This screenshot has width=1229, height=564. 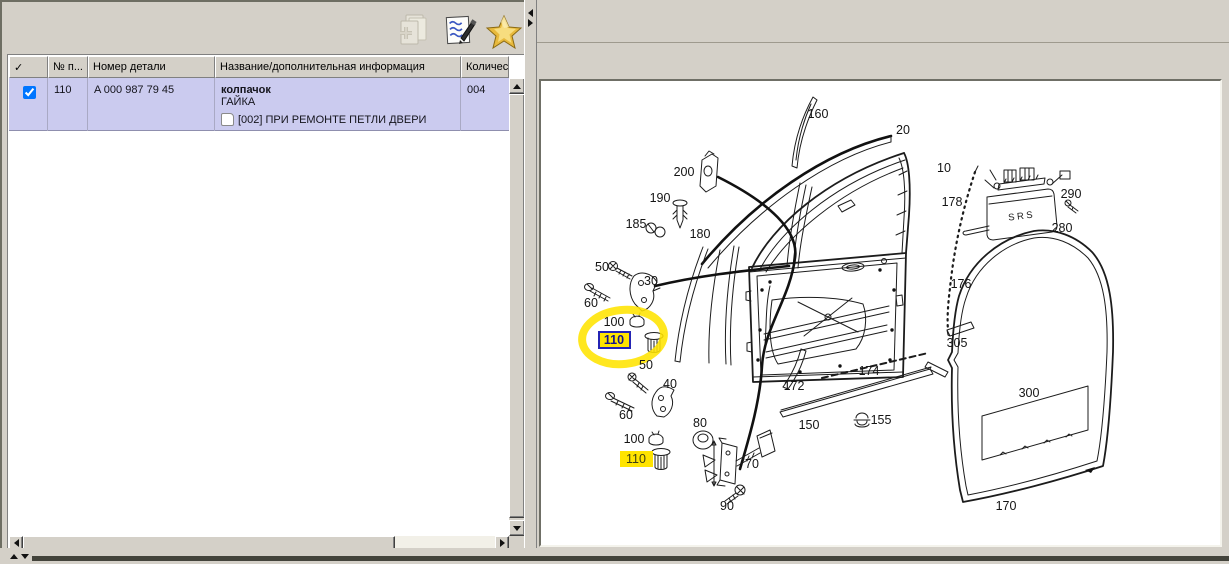 What do you see at coordinates (903, 130) in the screenshot?
I see `part-callout-20: 20` at bounding box center [903, 130].